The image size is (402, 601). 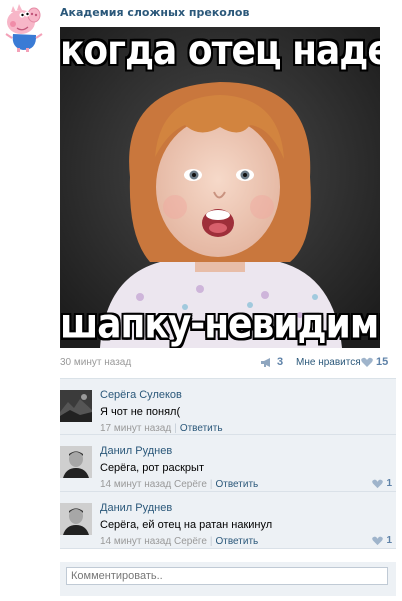 What do you see at coordinates (140, 412) in the screenshot?
I see `comment-text: Я чот не понял(` at bounding box center [140, 412].